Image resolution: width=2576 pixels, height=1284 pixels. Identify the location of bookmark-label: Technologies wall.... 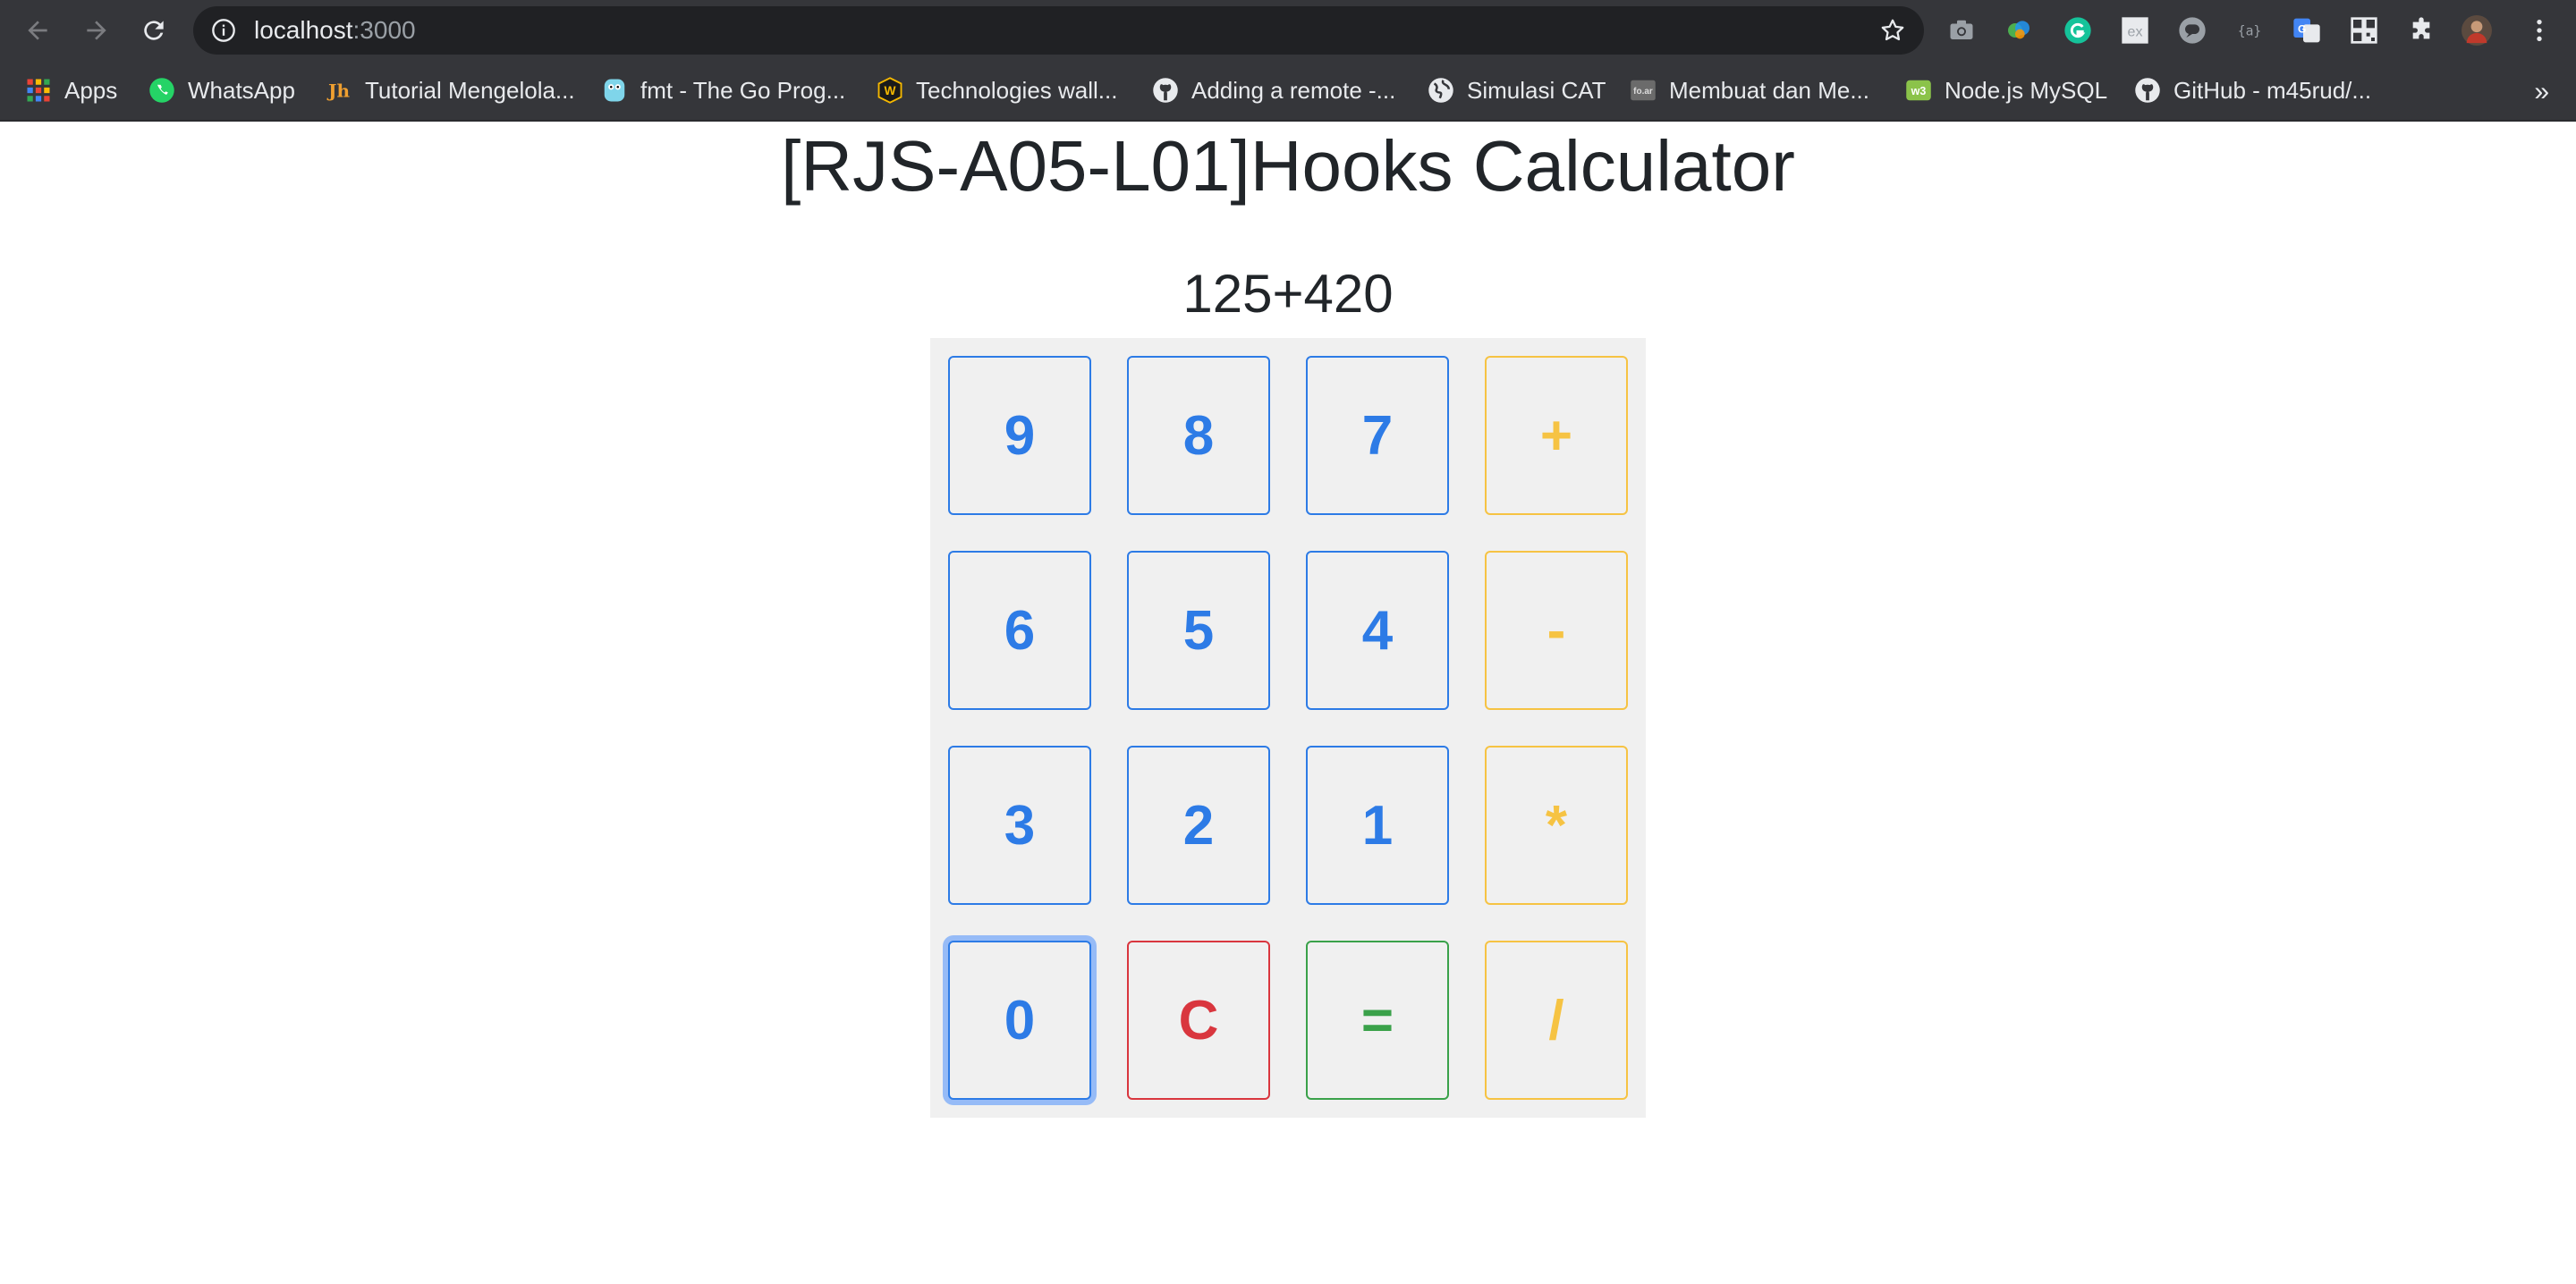
(1017, 90).